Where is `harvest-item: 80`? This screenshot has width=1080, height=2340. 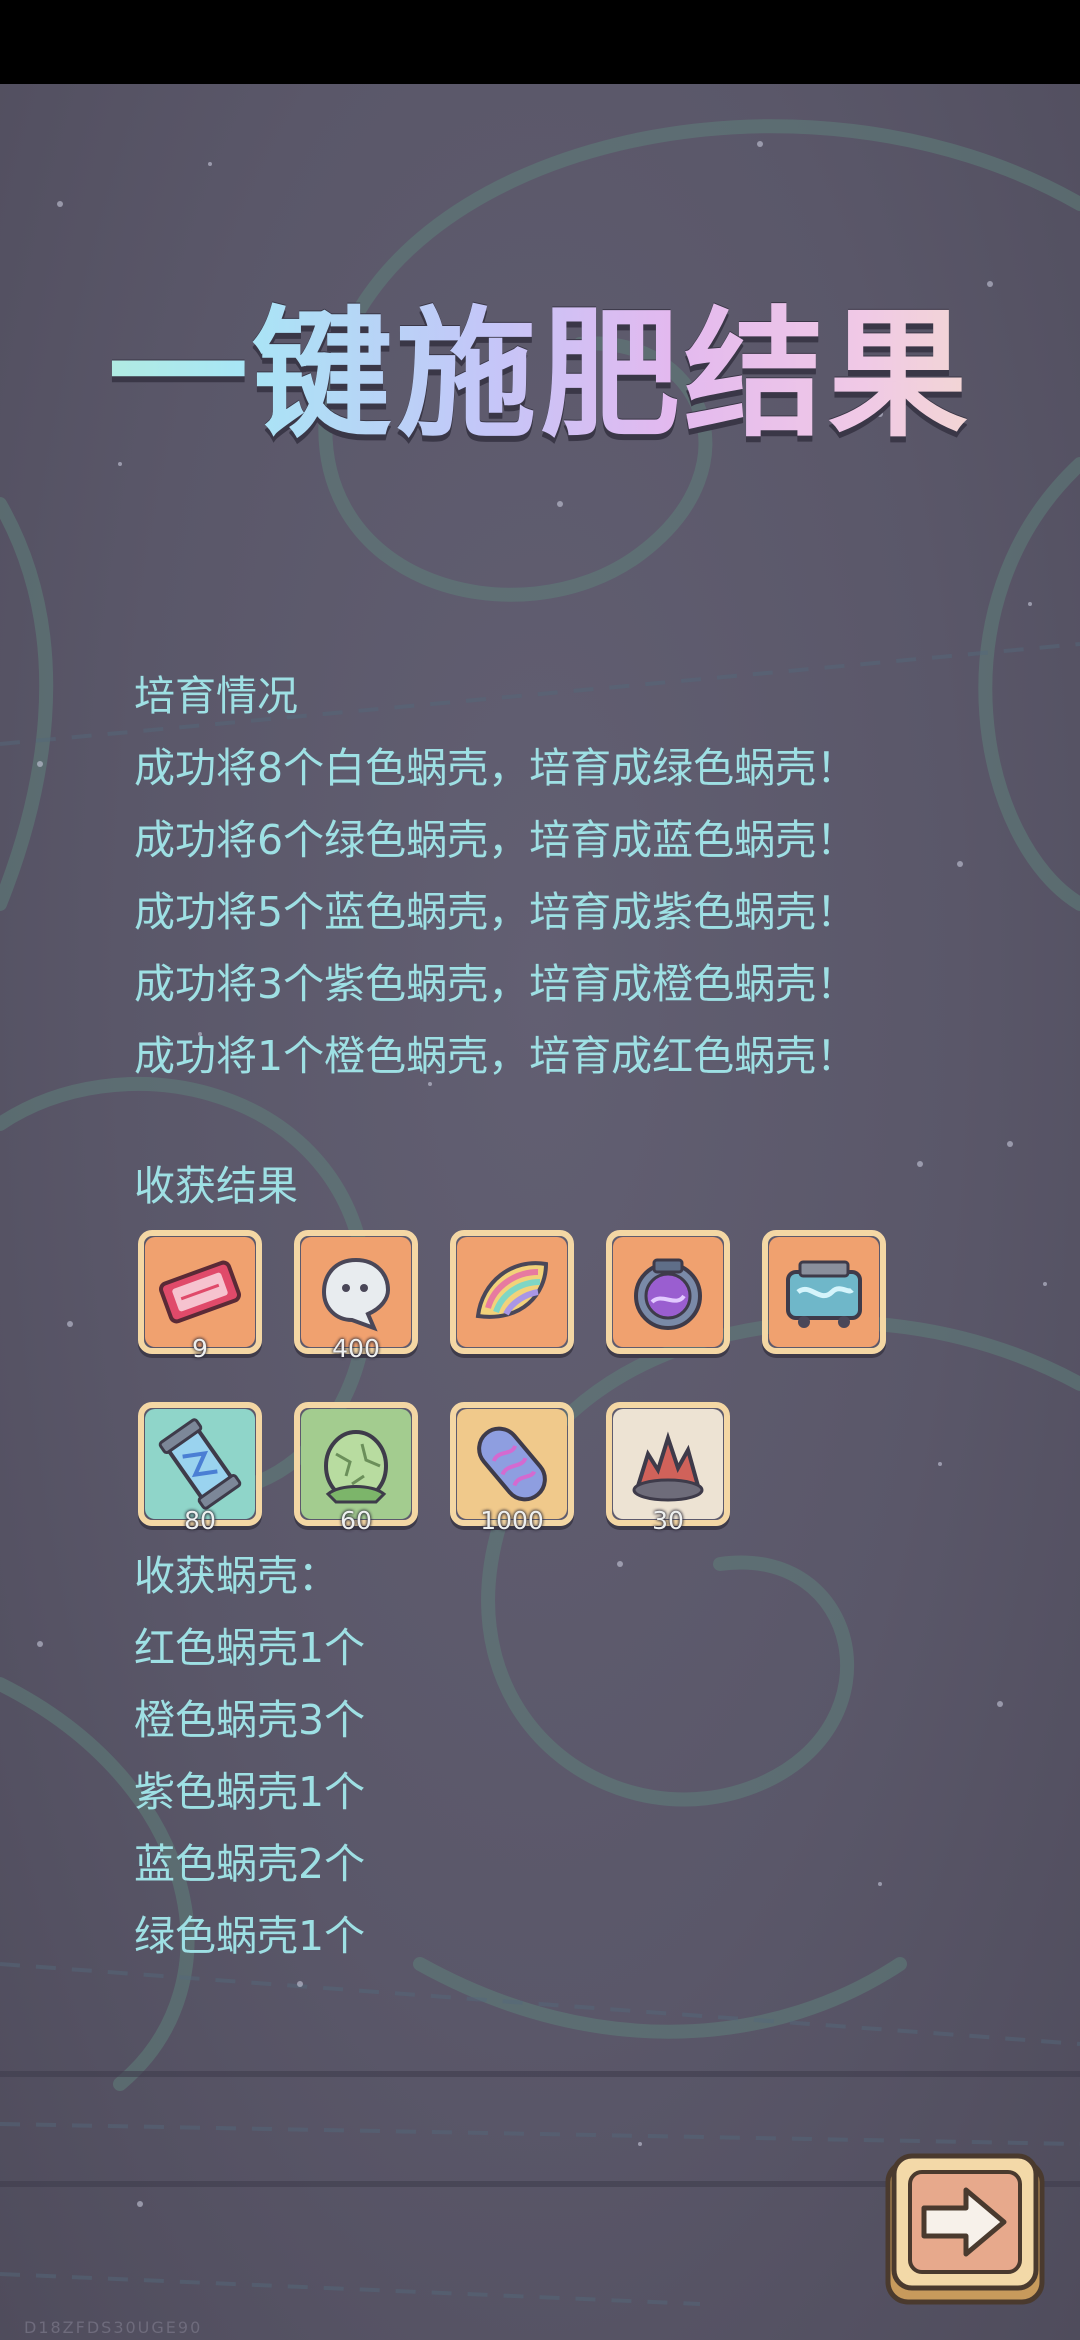 harvest-item: 80 is located at coordinates (200, 1468).